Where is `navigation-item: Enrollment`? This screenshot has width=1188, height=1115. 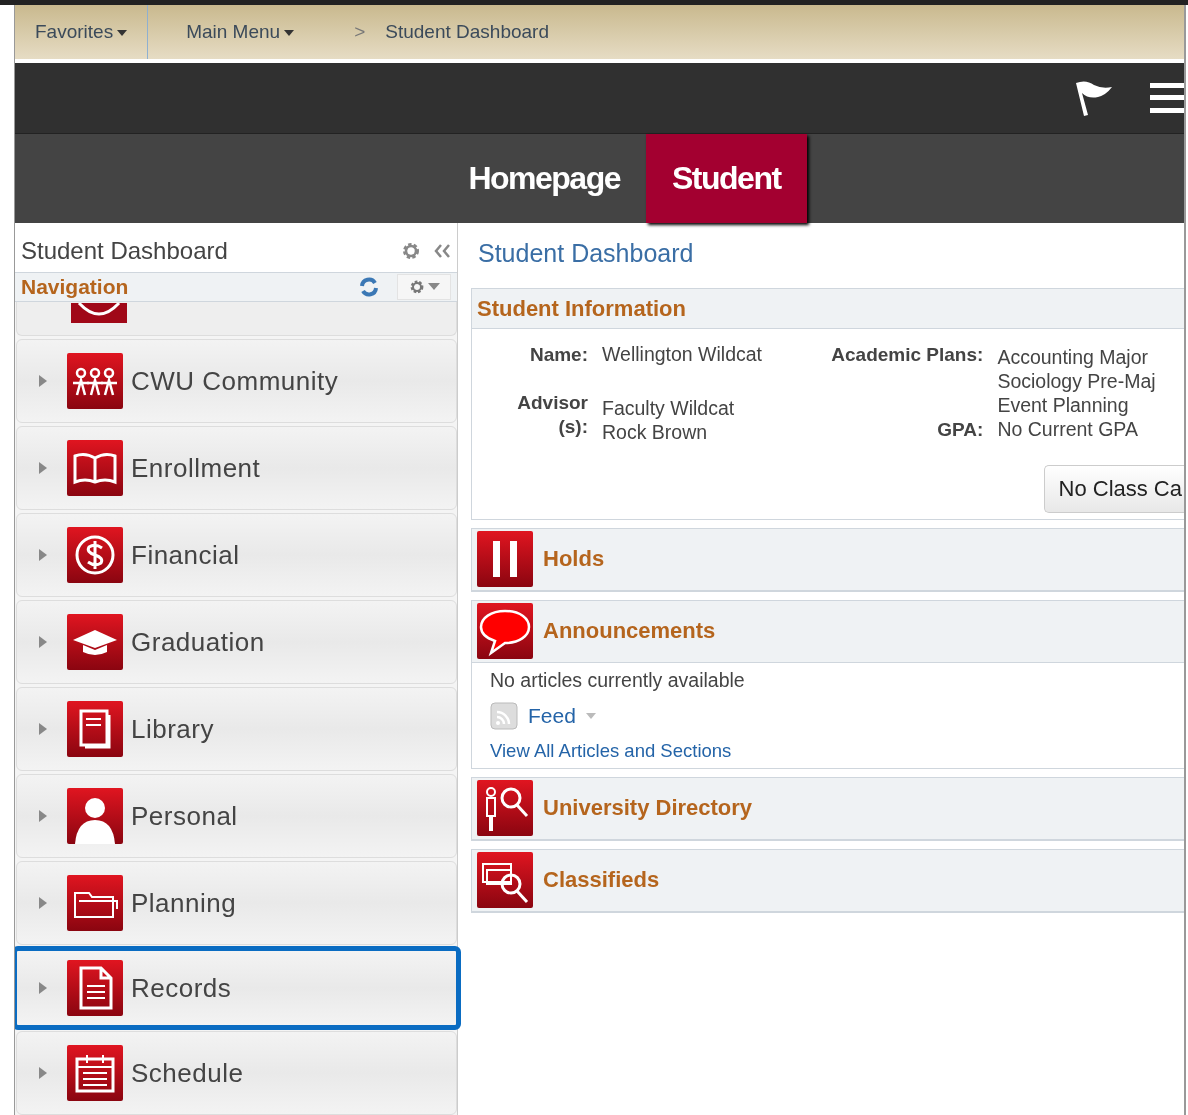 navigation-item: Enrollment is located at coordinates (236, 468).